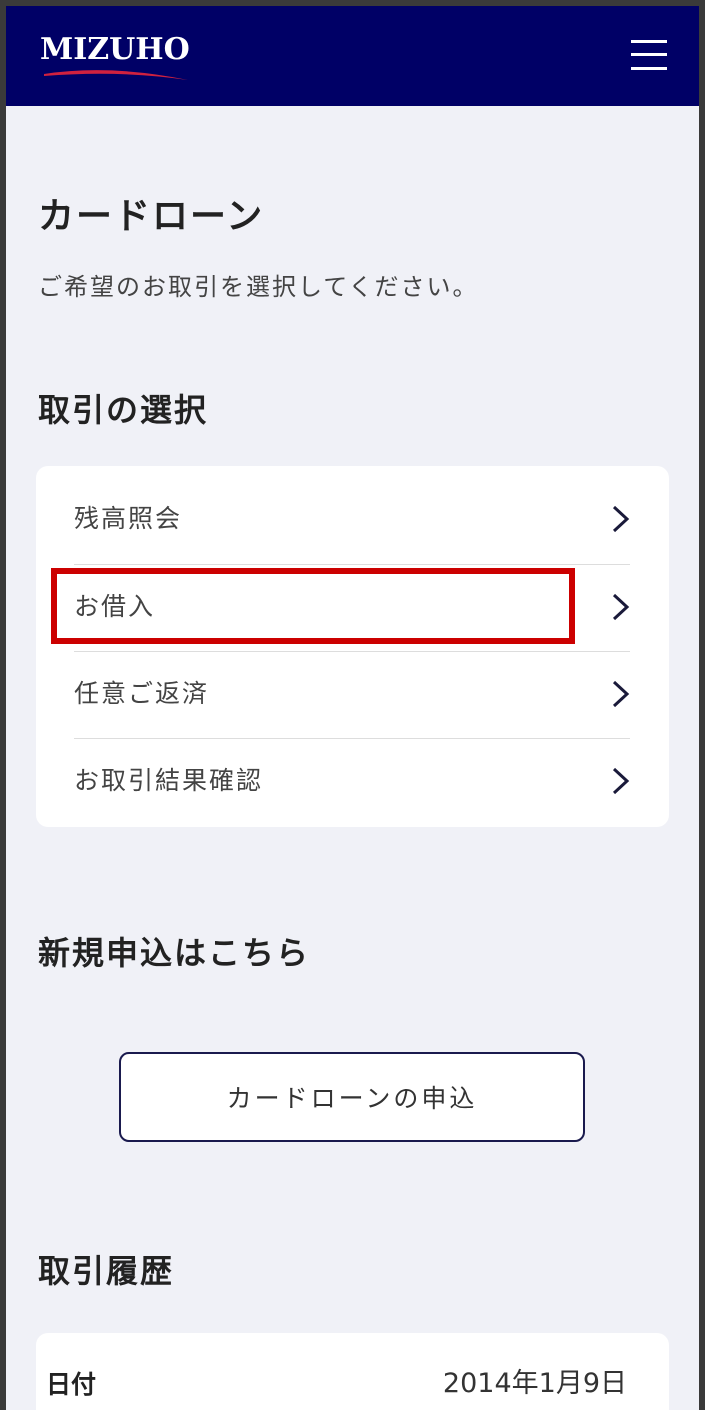  What do you see at coordinates (352, 781) in the screenshot?
I see `menu-item-transaction-result: お取引結果確認` at bounding box center [352, 781].